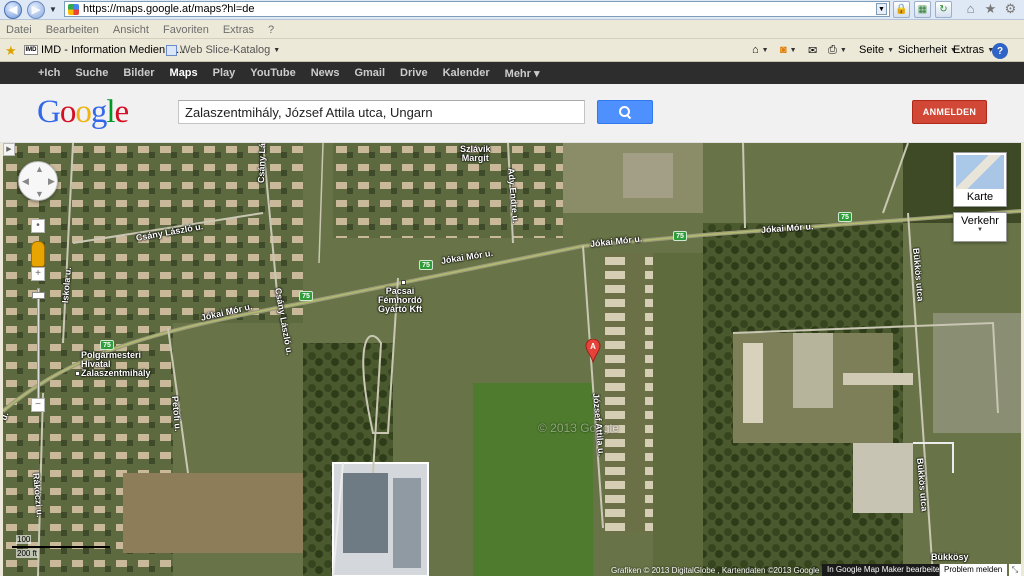 This screenshot has height=576, width=1024. What do you see at coordinates (38, 344) in the screenshot?
I see `zoom-slider-track` at bounding box center [38, 344].